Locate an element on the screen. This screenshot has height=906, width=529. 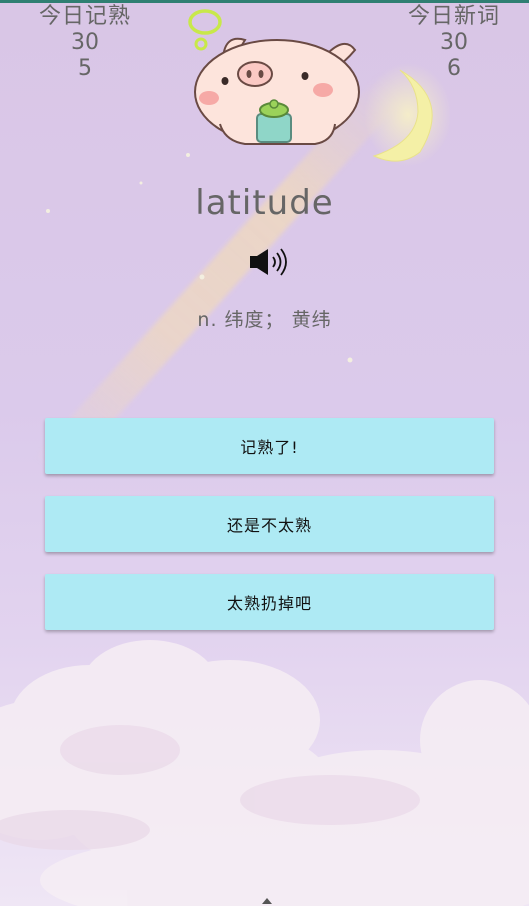
remembered-button: 记熟了! is located at coordinates (269, 446).